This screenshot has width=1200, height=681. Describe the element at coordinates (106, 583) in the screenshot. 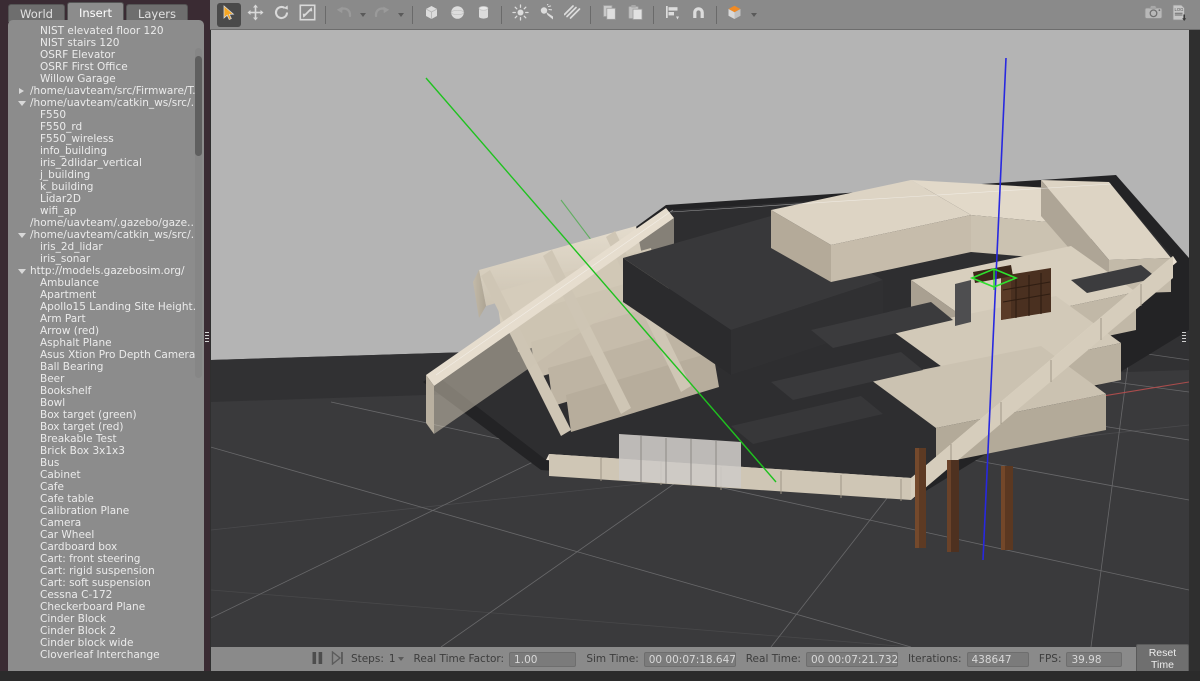

I see `model-list-item: Cart: soft suspension` at that location.